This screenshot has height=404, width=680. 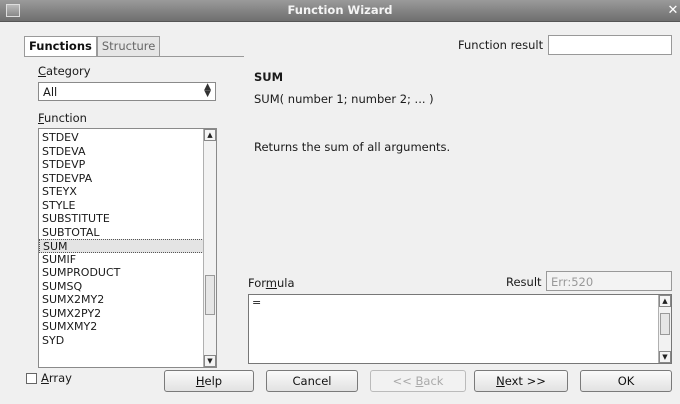 I want to click on array-label: Array, so click(x=56, y=378).